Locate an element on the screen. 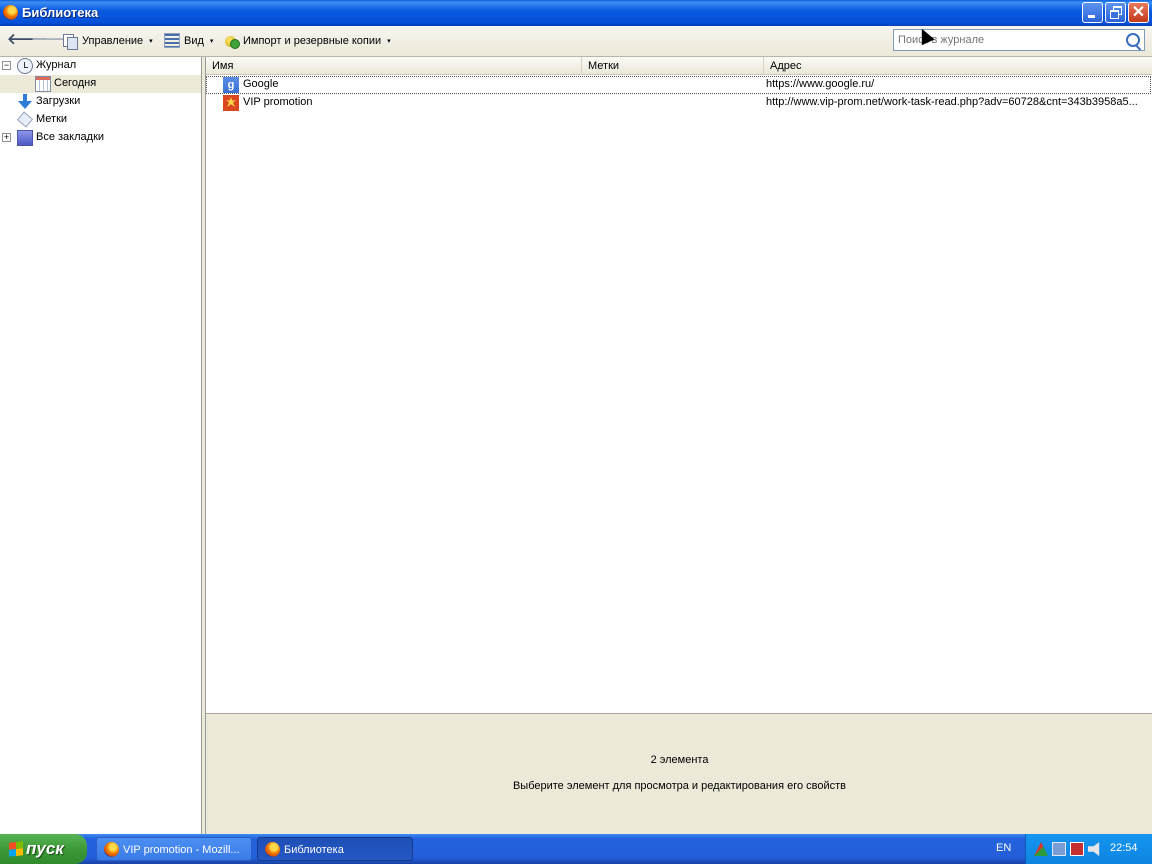 The image size is (1152, 864). tree-item-today: Сегодня is located at coordinates (100, 84).